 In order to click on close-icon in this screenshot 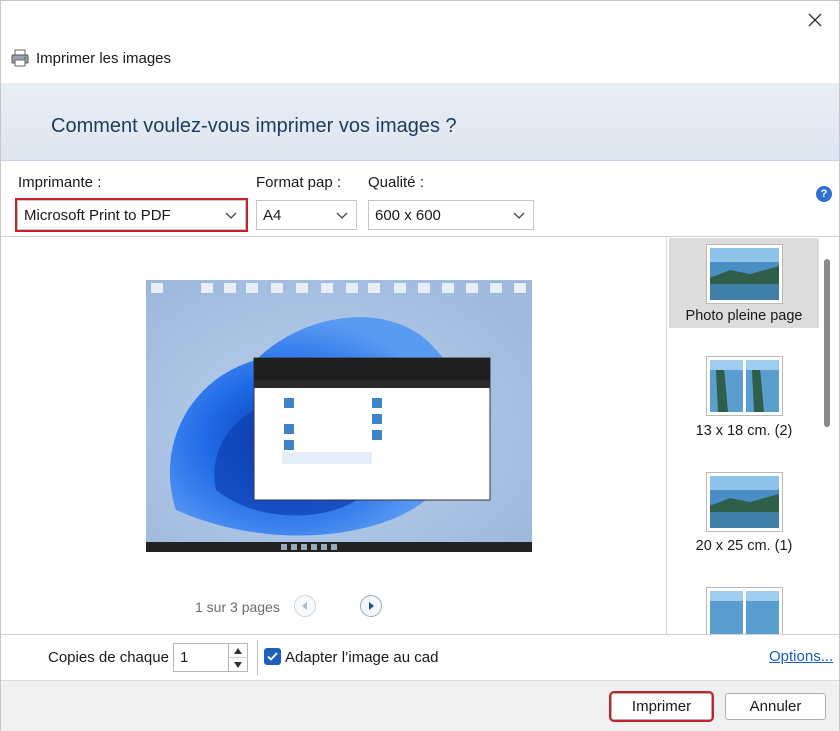, I will do `click(815, 20)`.